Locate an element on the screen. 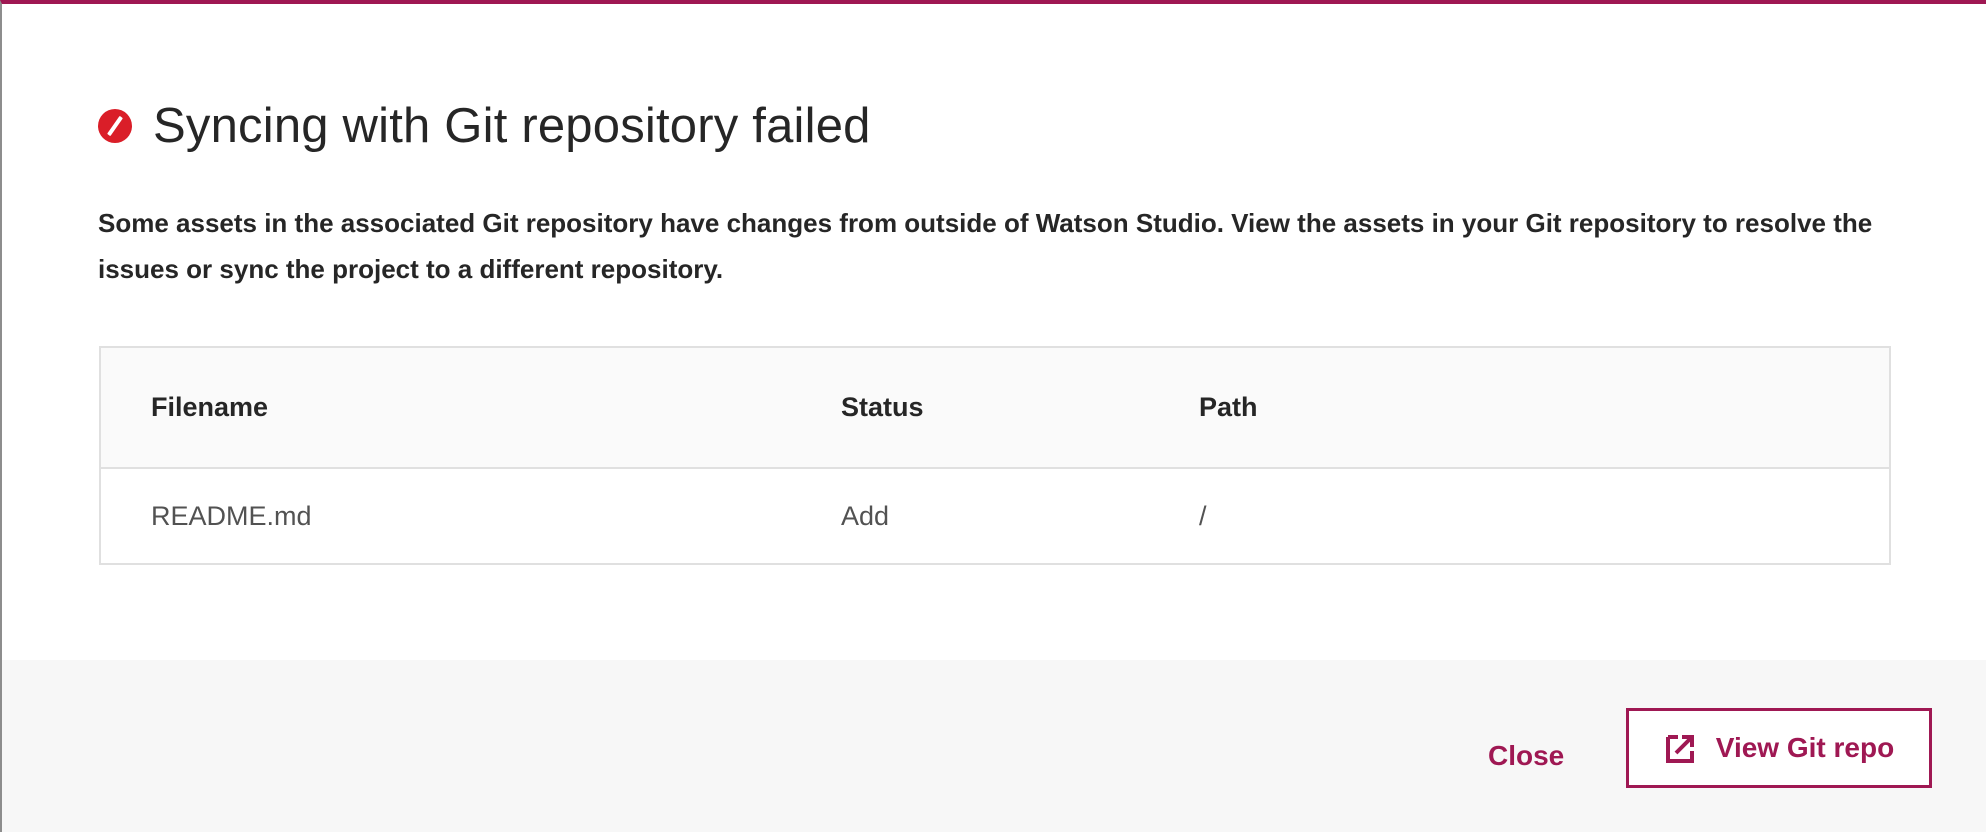 The width and height of the screenshot is (1986, 832). view-git-repo-button: View Git repo is located at coordinates (1779, 748).